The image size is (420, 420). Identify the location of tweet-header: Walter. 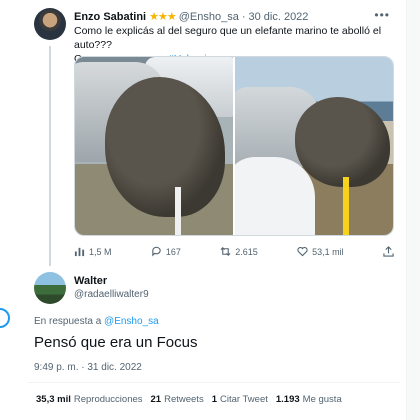
(90, 281).